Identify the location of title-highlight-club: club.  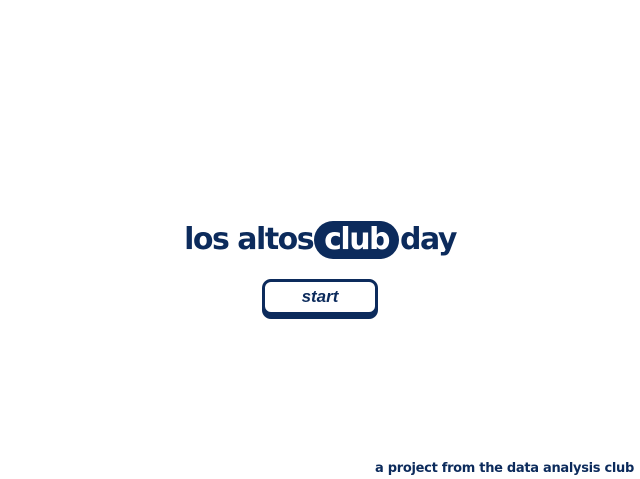
(357, 240).